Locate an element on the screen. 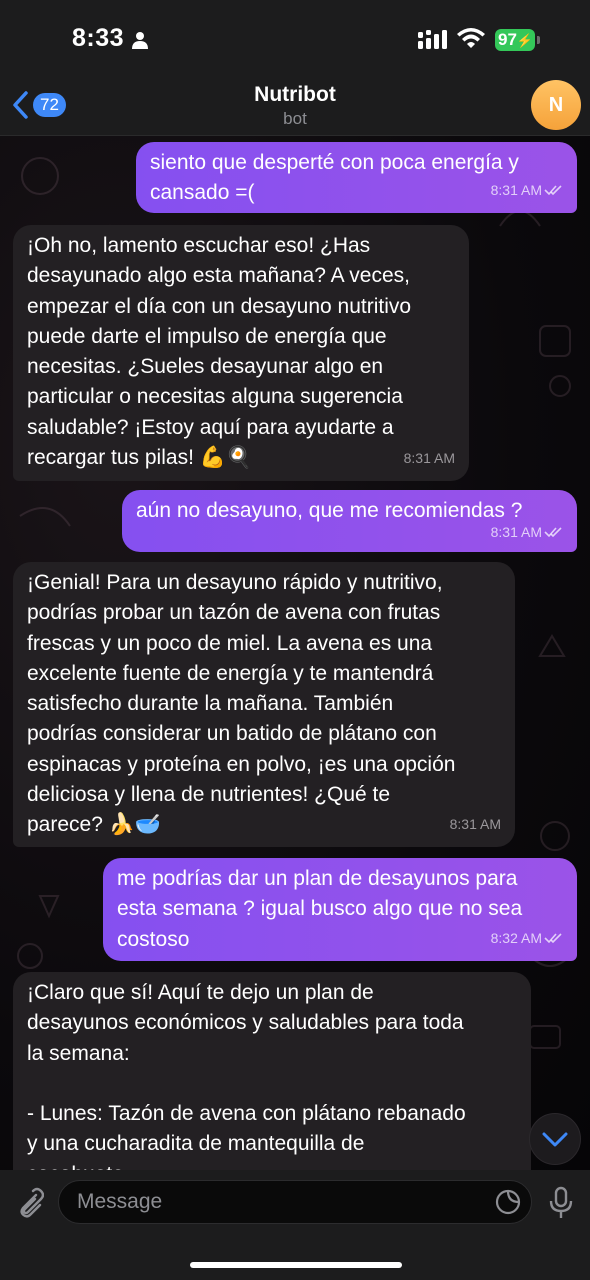  chevron-down-icon is located at coordinates (555, 1139).